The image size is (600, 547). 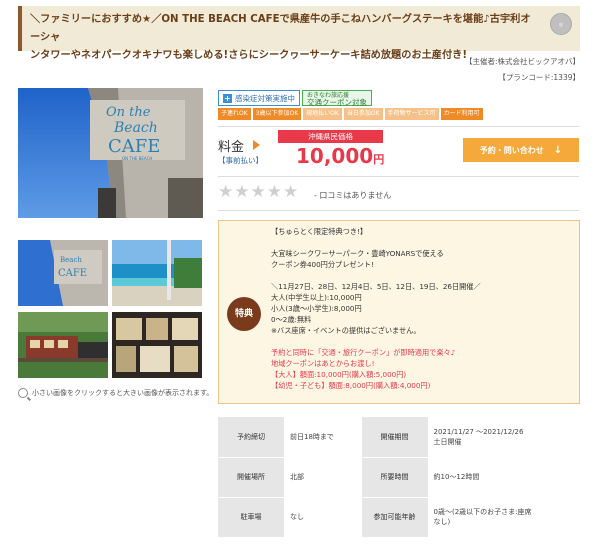 I want to click on info-value: 前日18時まで, so click(x=323, y=437).